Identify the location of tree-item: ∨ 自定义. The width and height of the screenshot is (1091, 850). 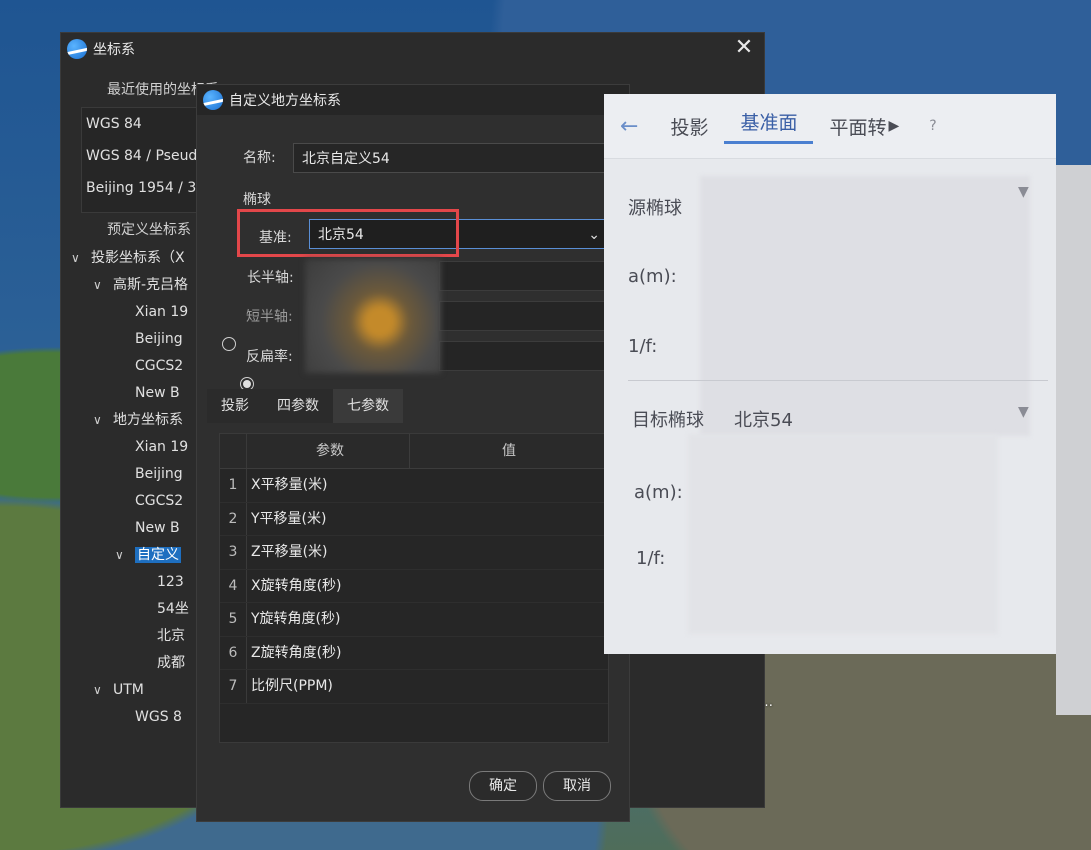
(141, 555).